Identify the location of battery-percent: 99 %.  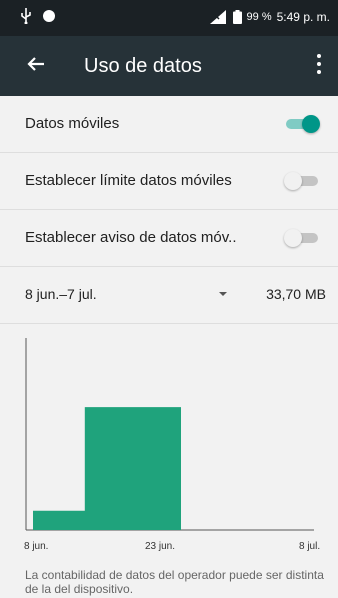
(259, 17).